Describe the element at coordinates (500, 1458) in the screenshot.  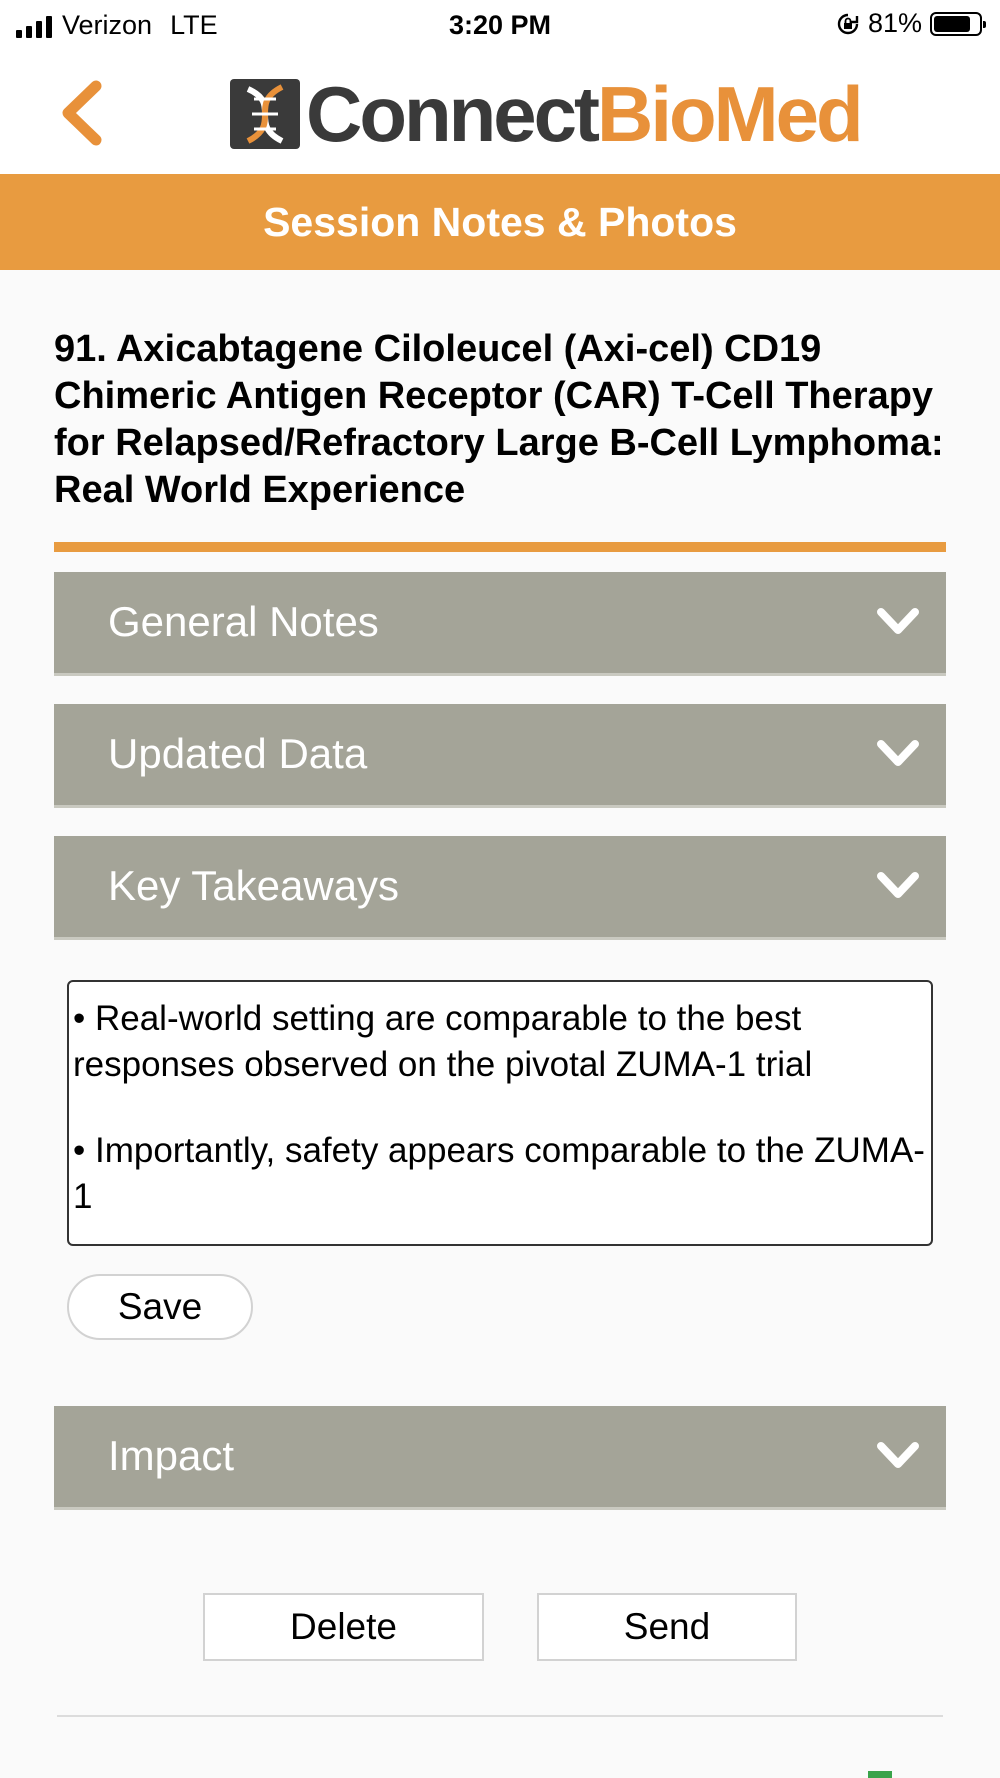
I see `accordion-impact: Impact` at that location.